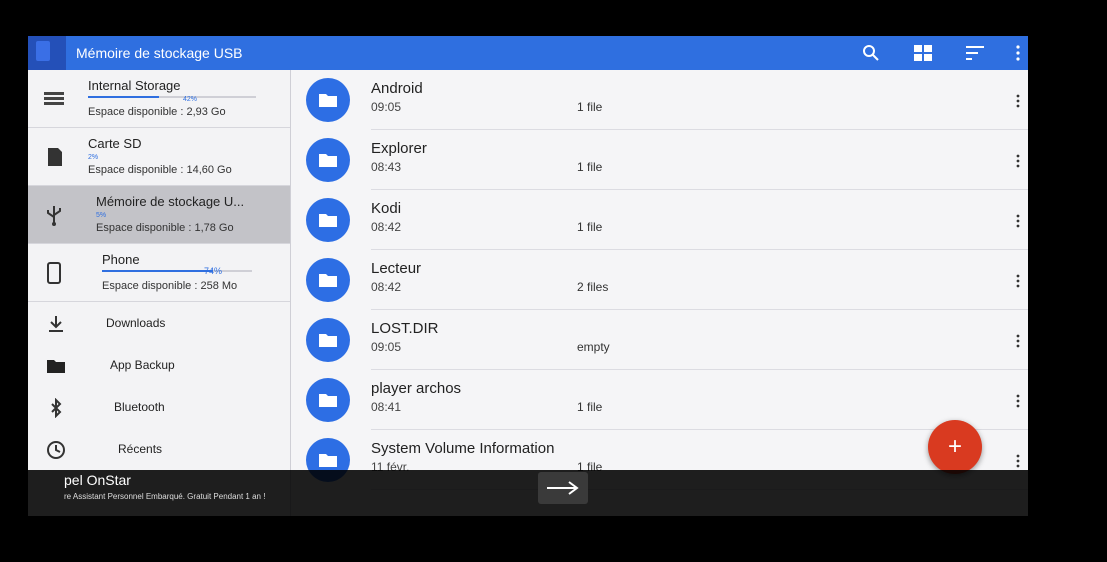  I want to click on storage-name: Phone, so click(121, 259).